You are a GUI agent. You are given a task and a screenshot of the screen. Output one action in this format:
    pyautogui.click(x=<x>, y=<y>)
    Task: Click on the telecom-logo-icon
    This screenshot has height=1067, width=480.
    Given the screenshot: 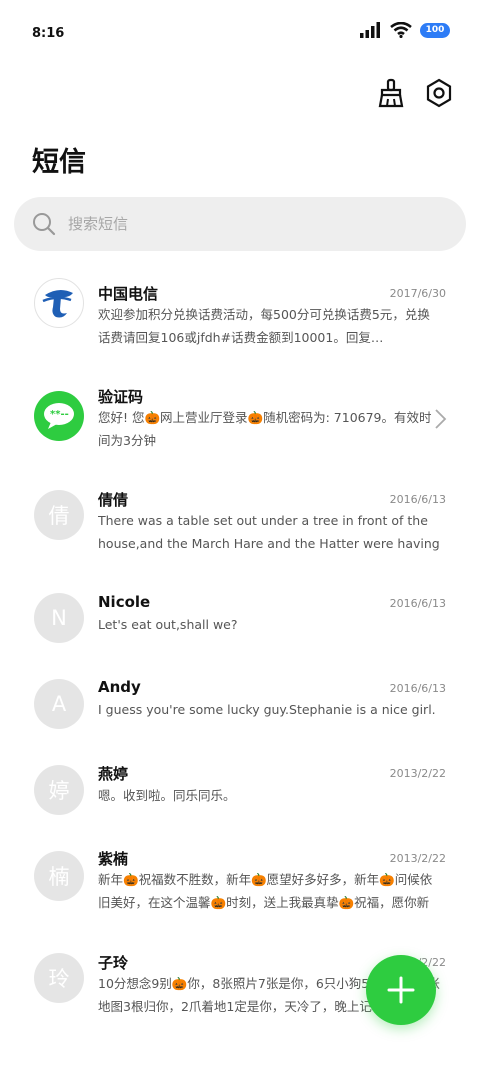 What is the action you would take?
    pyautogui.click(x=57, y=303)
    